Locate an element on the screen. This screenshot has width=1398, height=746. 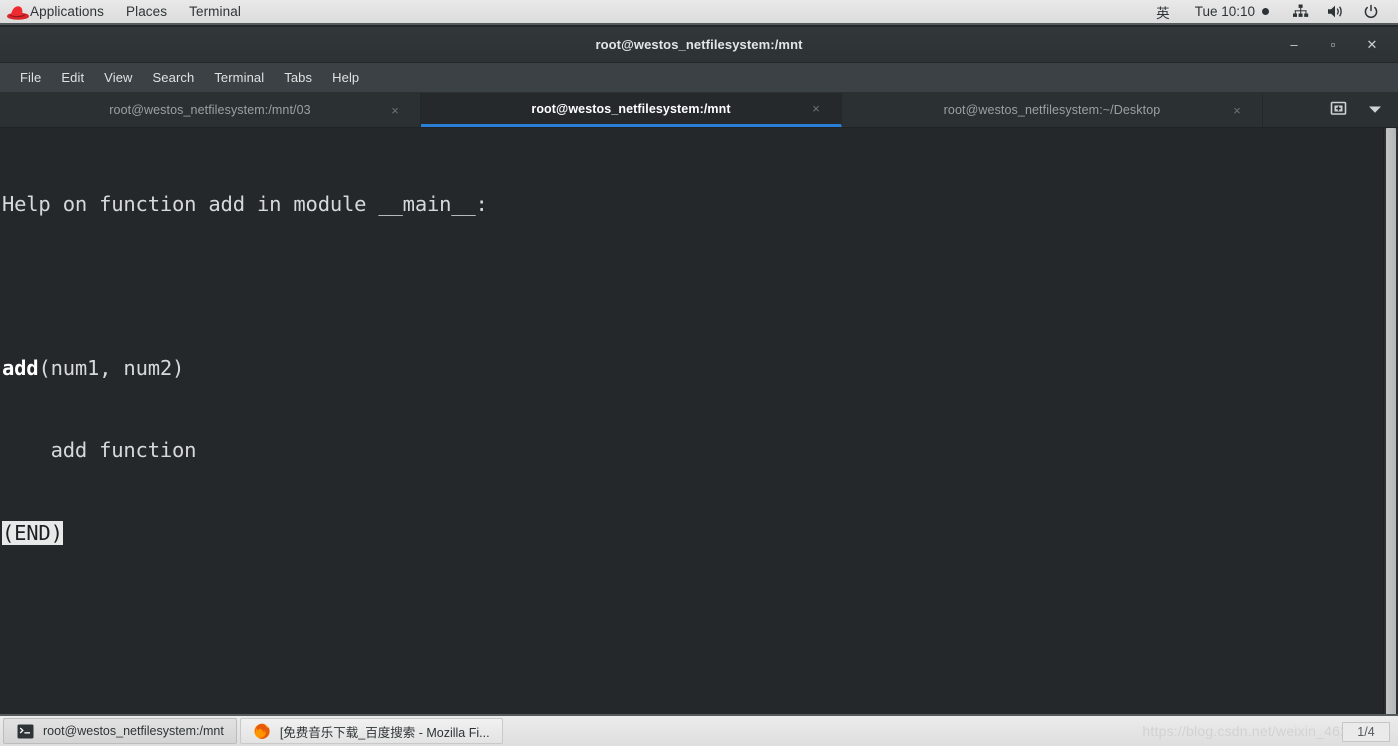
panel-menu-places: Places is located at coordinates (146, 11).